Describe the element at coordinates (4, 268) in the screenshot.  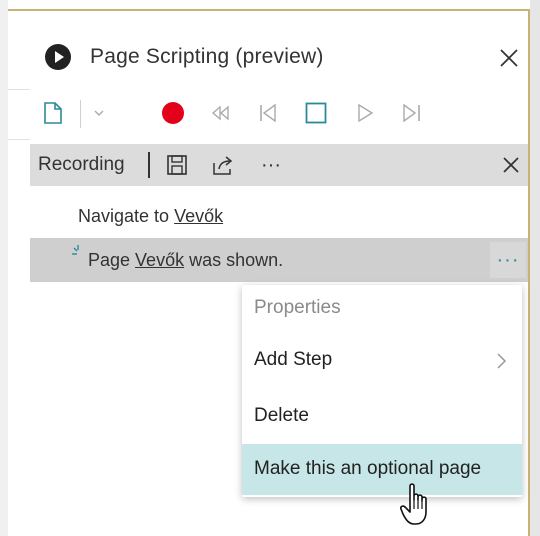
I see `window-left-edge` at that location.